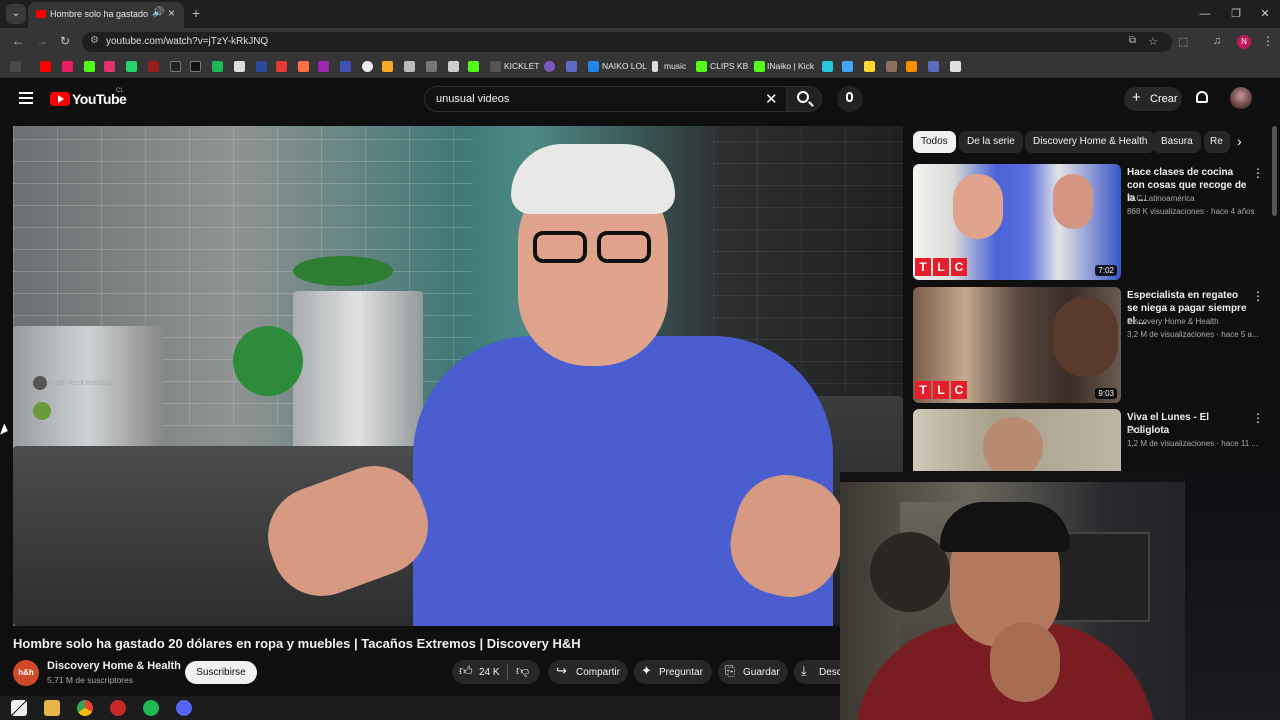 This screenshot has width=1280, height=720. Describe the element at coordinates (158, 12) in the screenshot. I see `tab-audio-icon: 🔊` at that location.